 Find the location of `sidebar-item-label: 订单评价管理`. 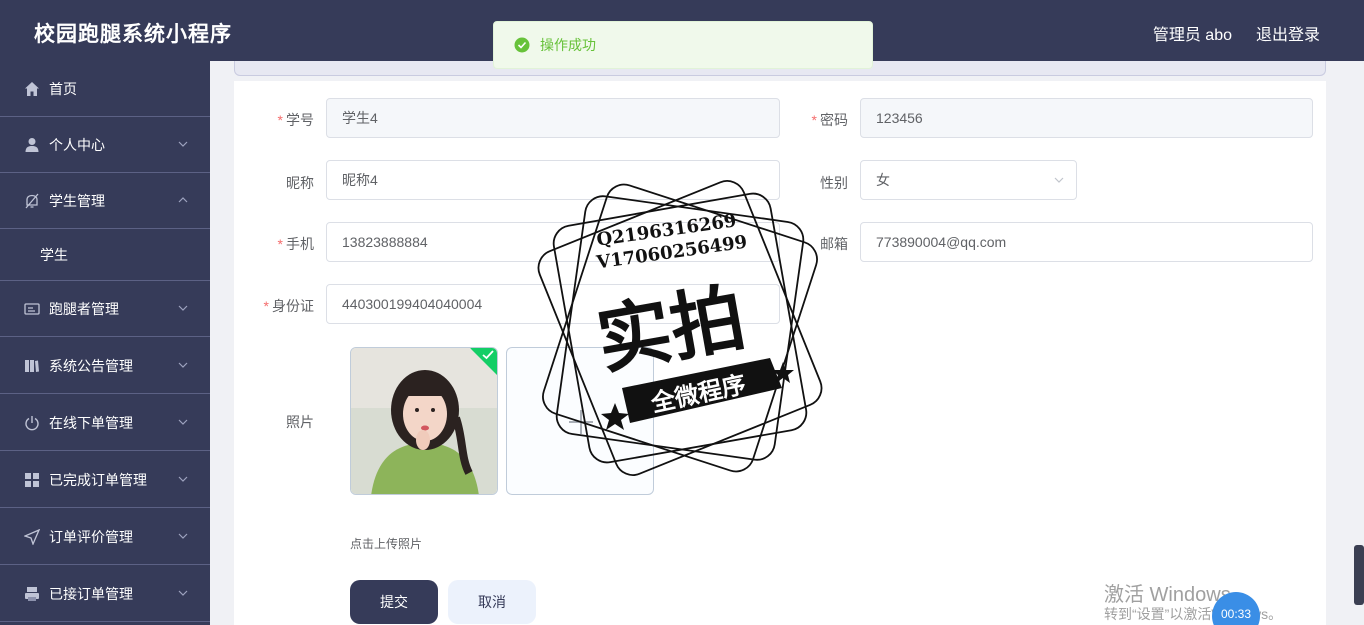

sidebar-item-label: 订单评价管理 is located at coordinates (91, 536).